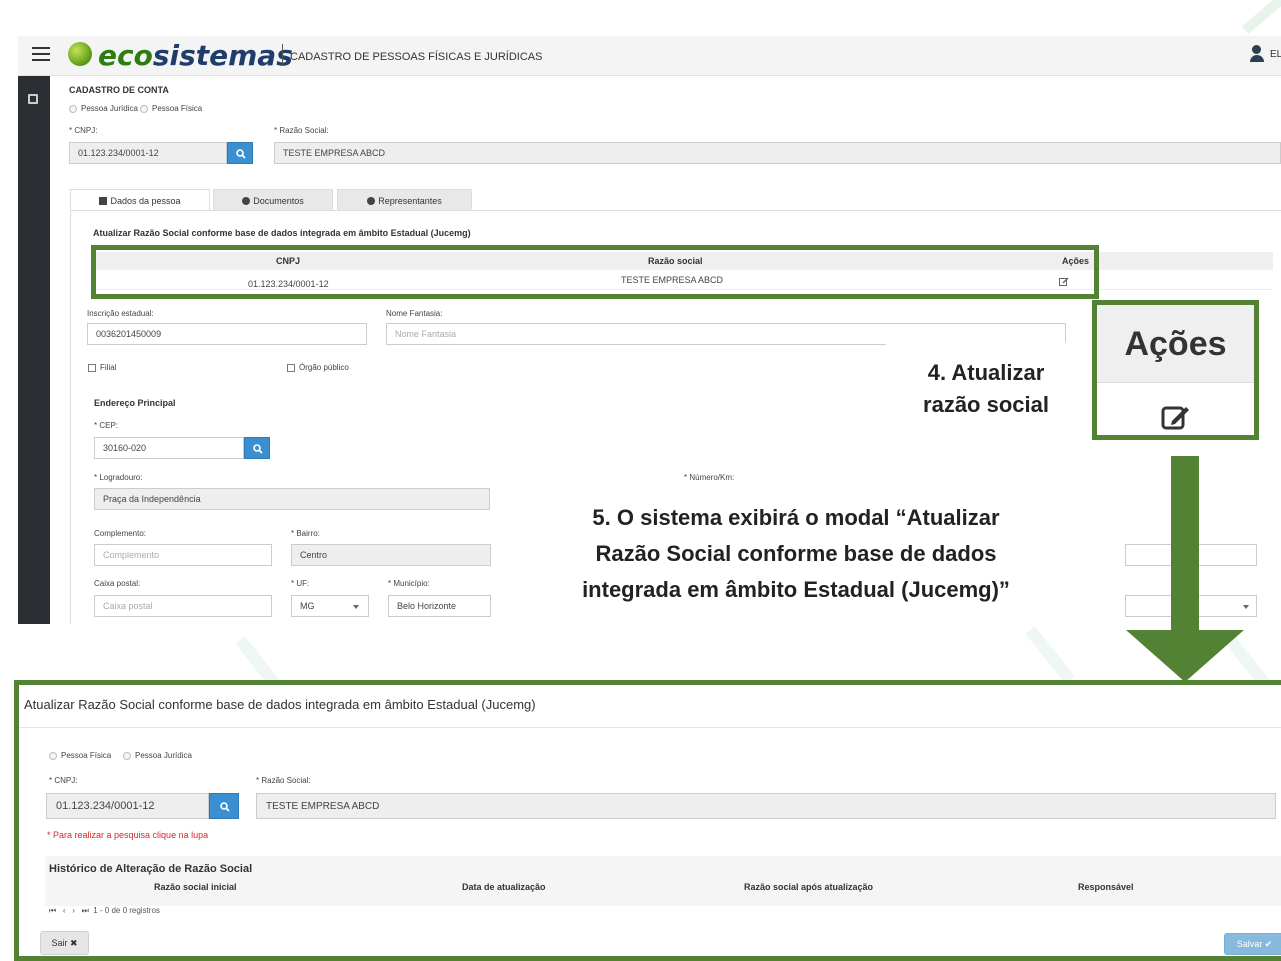 Image resolution: width=1281 pixels, height=961 pixels. I want to click on modal-radio-pj-label: Pessoa Jurídica, so click(163, 755).